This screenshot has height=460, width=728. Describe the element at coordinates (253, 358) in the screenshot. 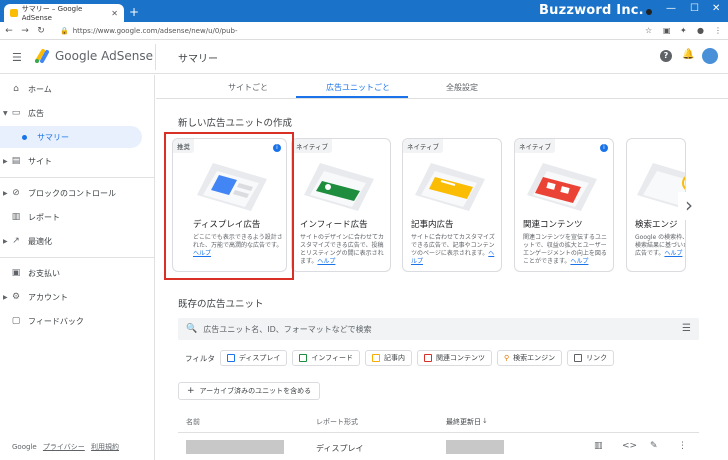

I see `filter-chip-display: ディスプレイ` at that location.